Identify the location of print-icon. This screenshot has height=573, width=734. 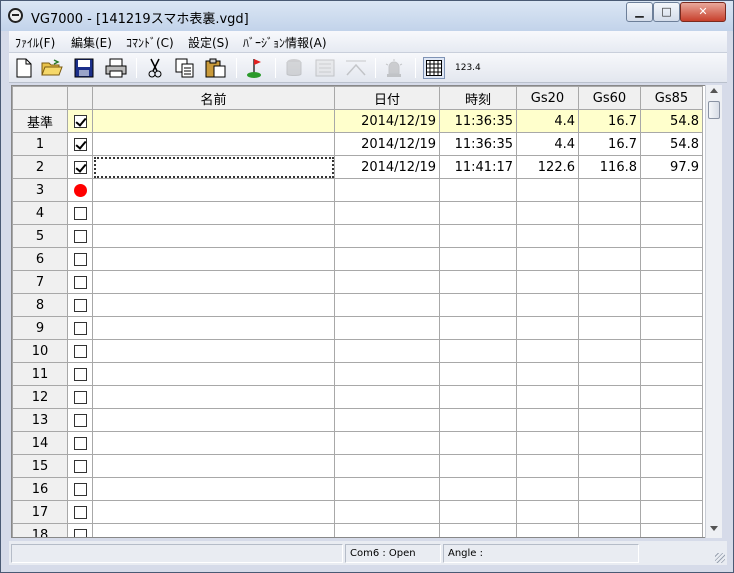
(116, 68).